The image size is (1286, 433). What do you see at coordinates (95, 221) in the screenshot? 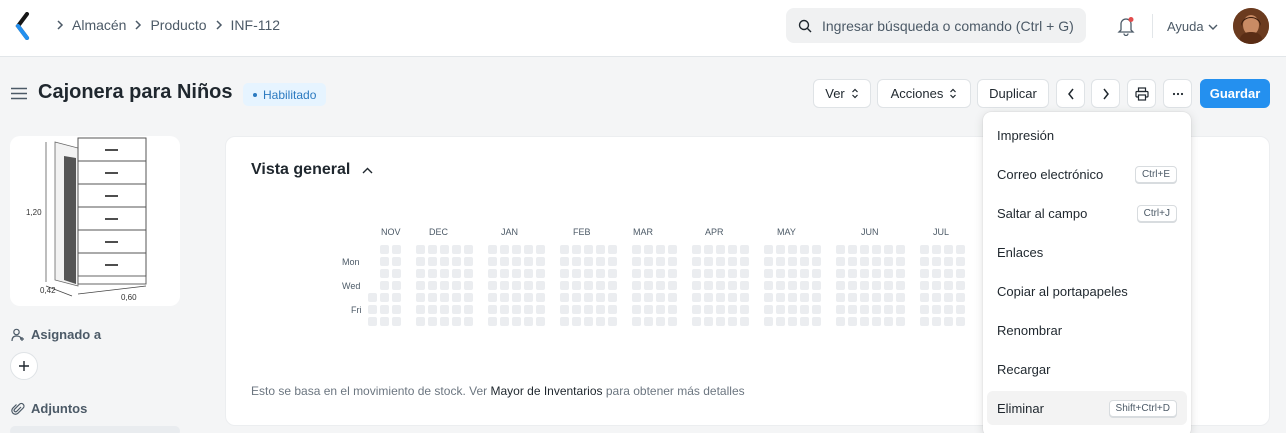
I see `item-image: 1,20 0,42 0,60` at bounding box center [95, 221].